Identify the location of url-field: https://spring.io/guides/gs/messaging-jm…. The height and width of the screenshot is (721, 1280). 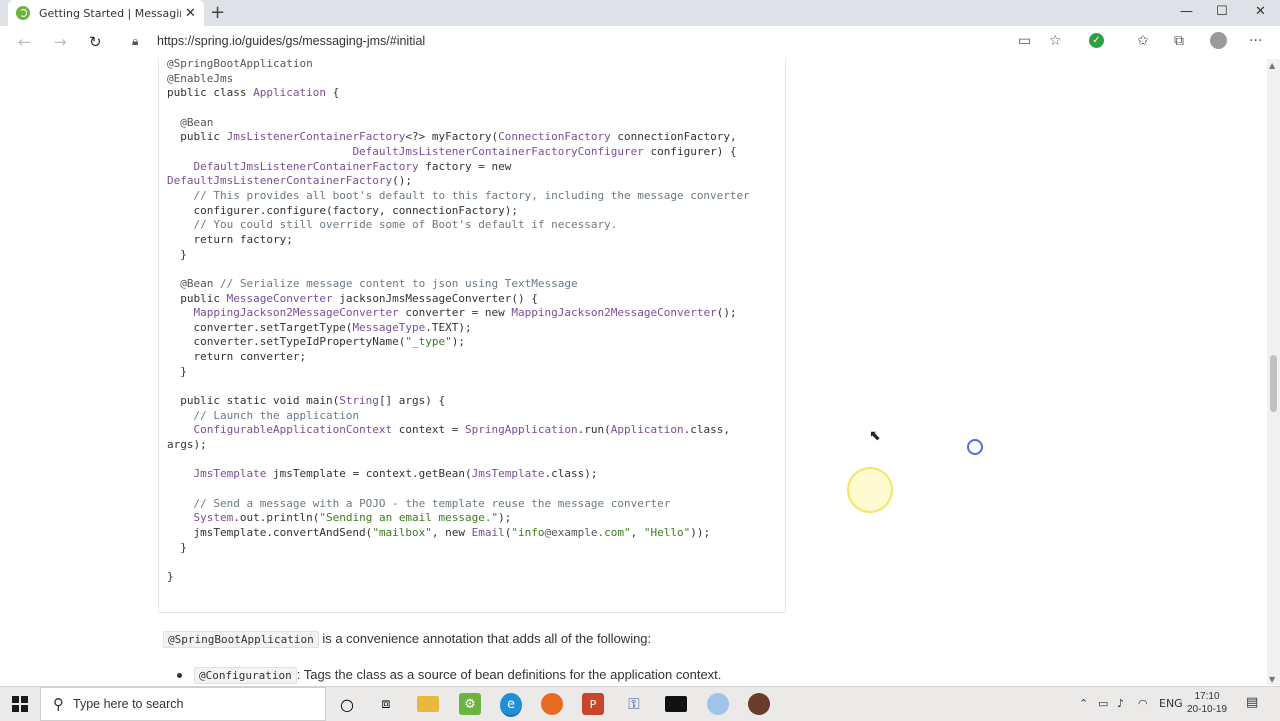
(291, 41).